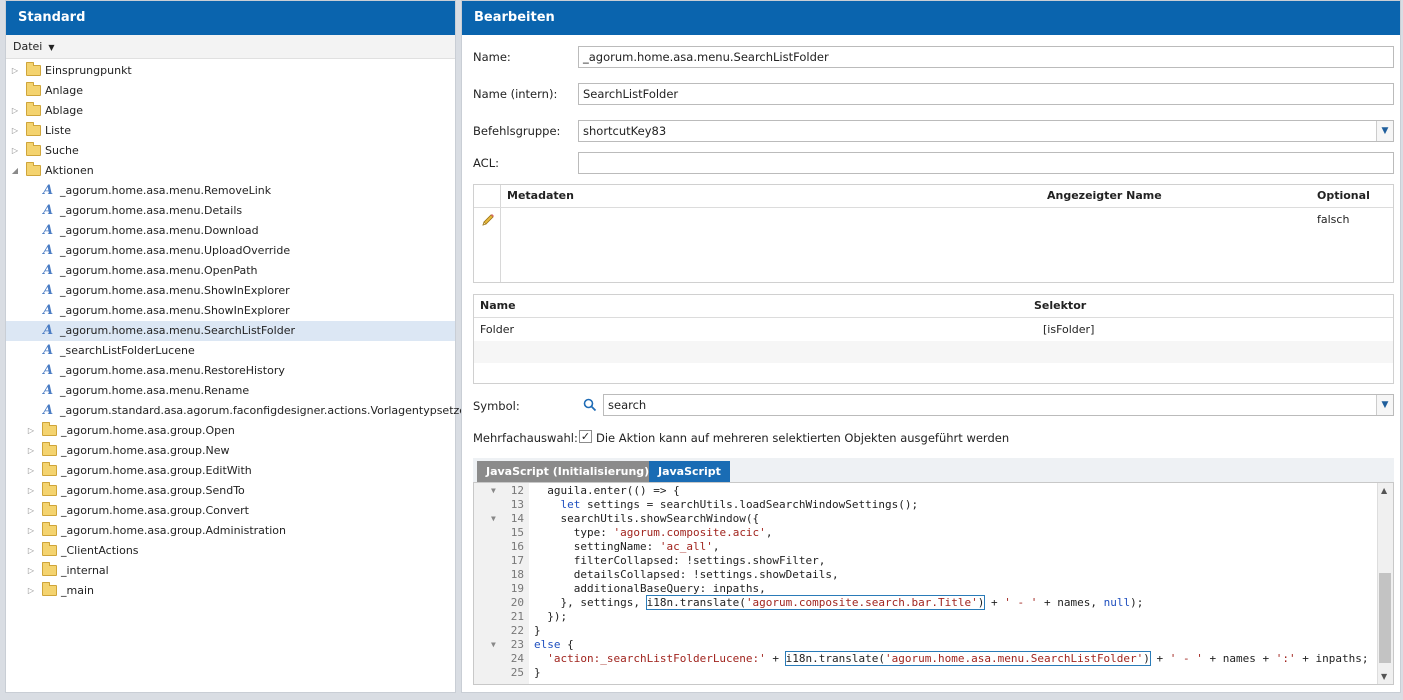  Describe the element at coordinates (933, 491) in the screenshot. I see `code-line: ▼ 12 aguila.enter(() => {` at that location.